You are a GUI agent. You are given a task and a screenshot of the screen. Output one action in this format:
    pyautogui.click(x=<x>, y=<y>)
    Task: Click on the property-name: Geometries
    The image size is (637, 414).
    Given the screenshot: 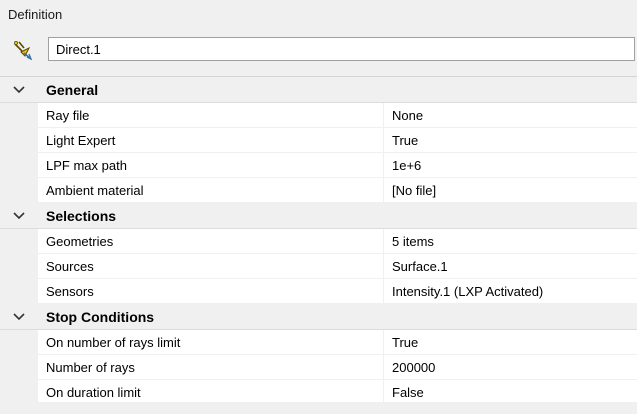 What is the action you would take?
    pyautogui.click(x=211, y=241)
    